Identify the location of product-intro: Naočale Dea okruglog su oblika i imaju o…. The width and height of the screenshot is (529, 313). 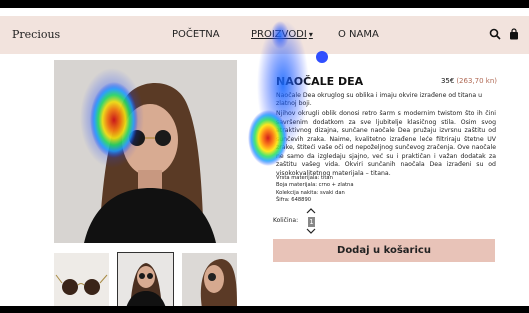
(379, 99).